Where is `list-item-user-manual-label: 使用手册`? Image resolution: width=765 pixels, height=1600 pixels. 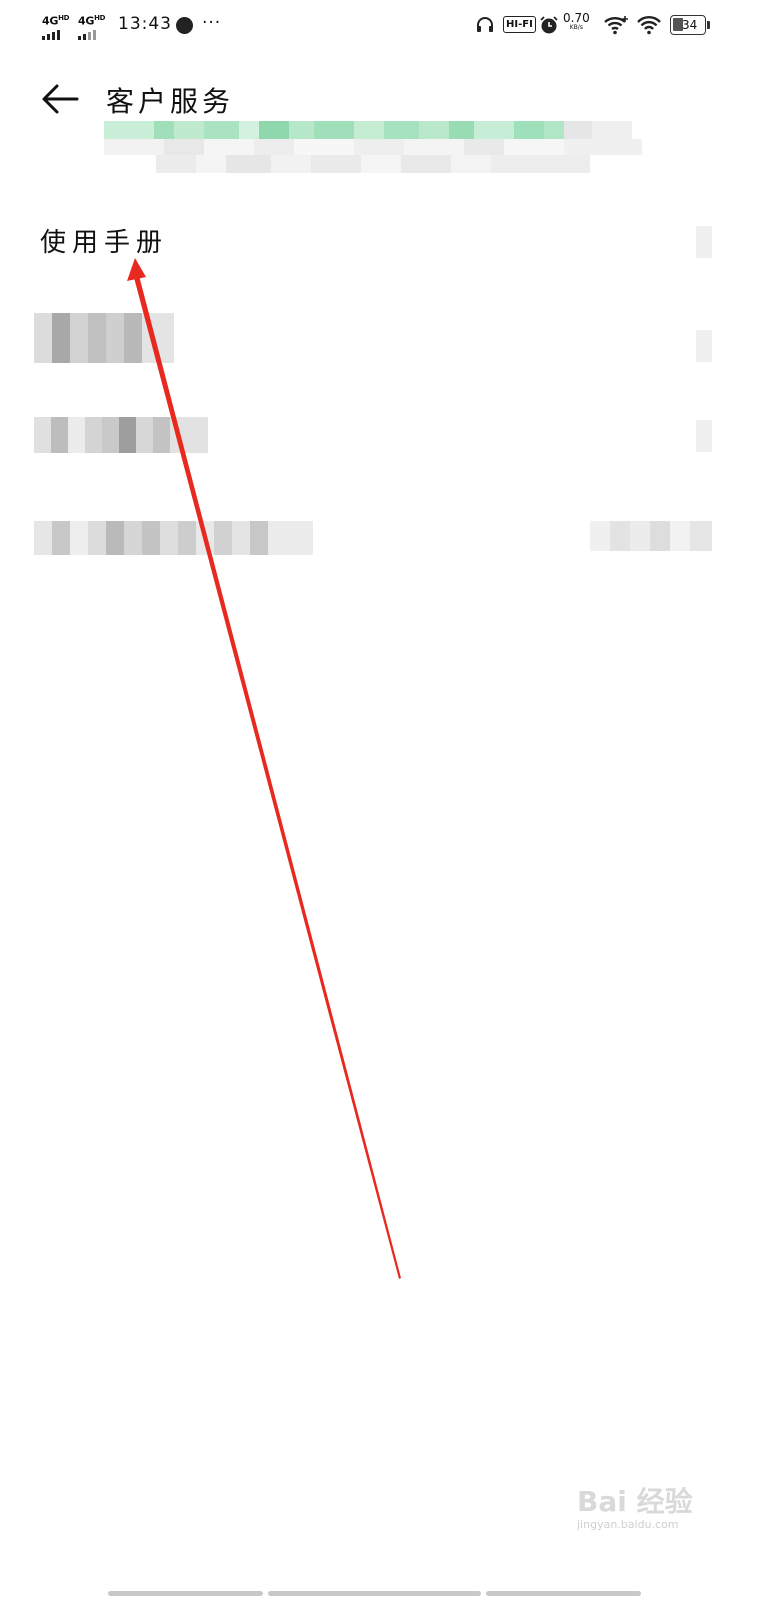
list-item-user-manual-label: 使用手册 is located at coordinates (104, 243).